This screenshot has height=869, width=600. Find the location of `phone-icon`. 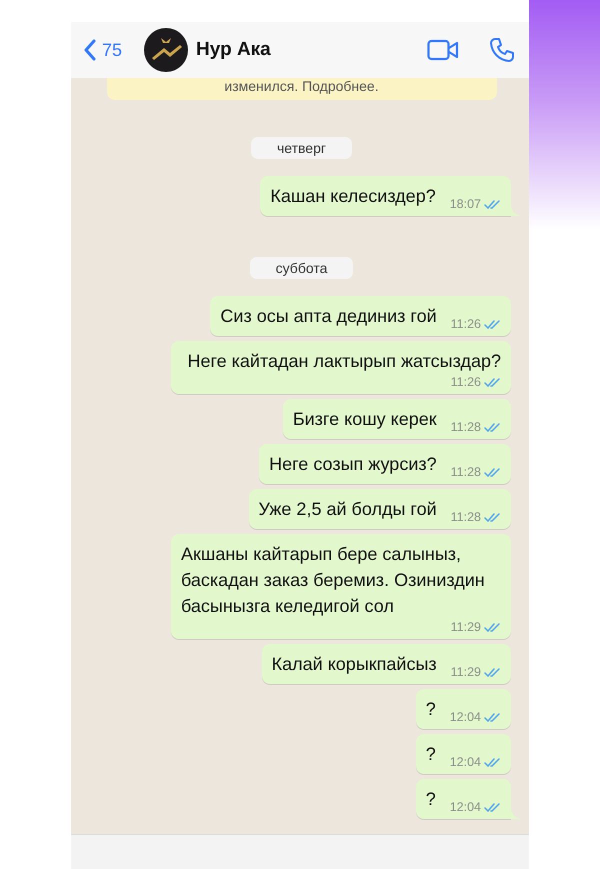

phone-icon is located at coordinates (502, 50).